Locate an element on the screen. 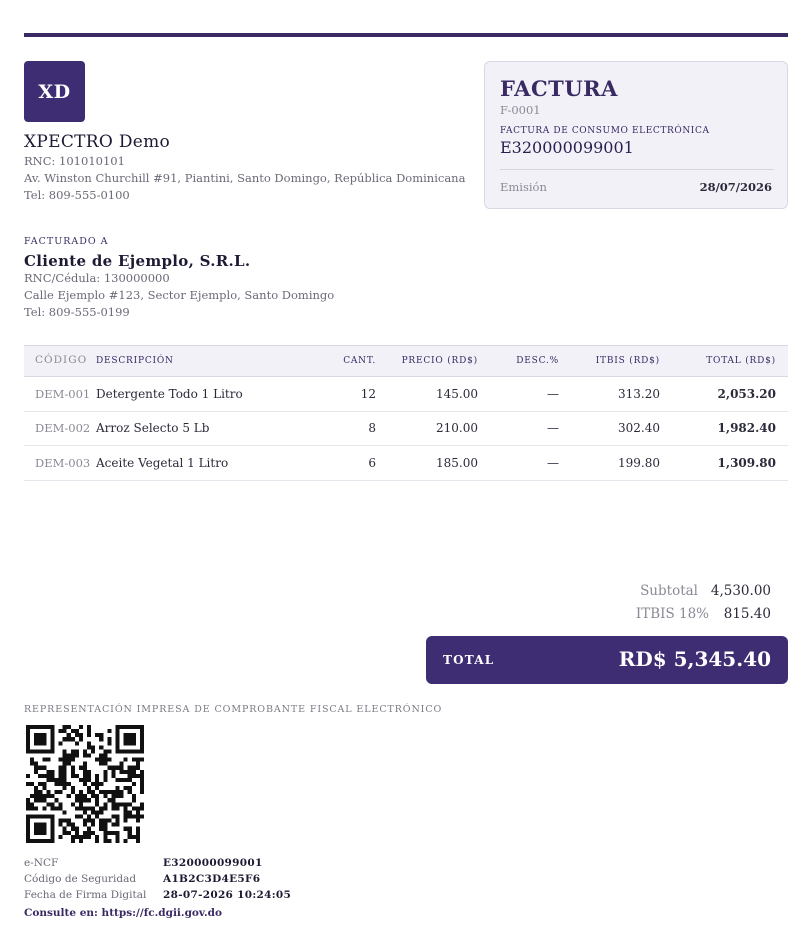 The height and width of the screenshot is (950, 812). security-code-value: A1B2C3D4E5F6 is located at coordinates (212, 879).